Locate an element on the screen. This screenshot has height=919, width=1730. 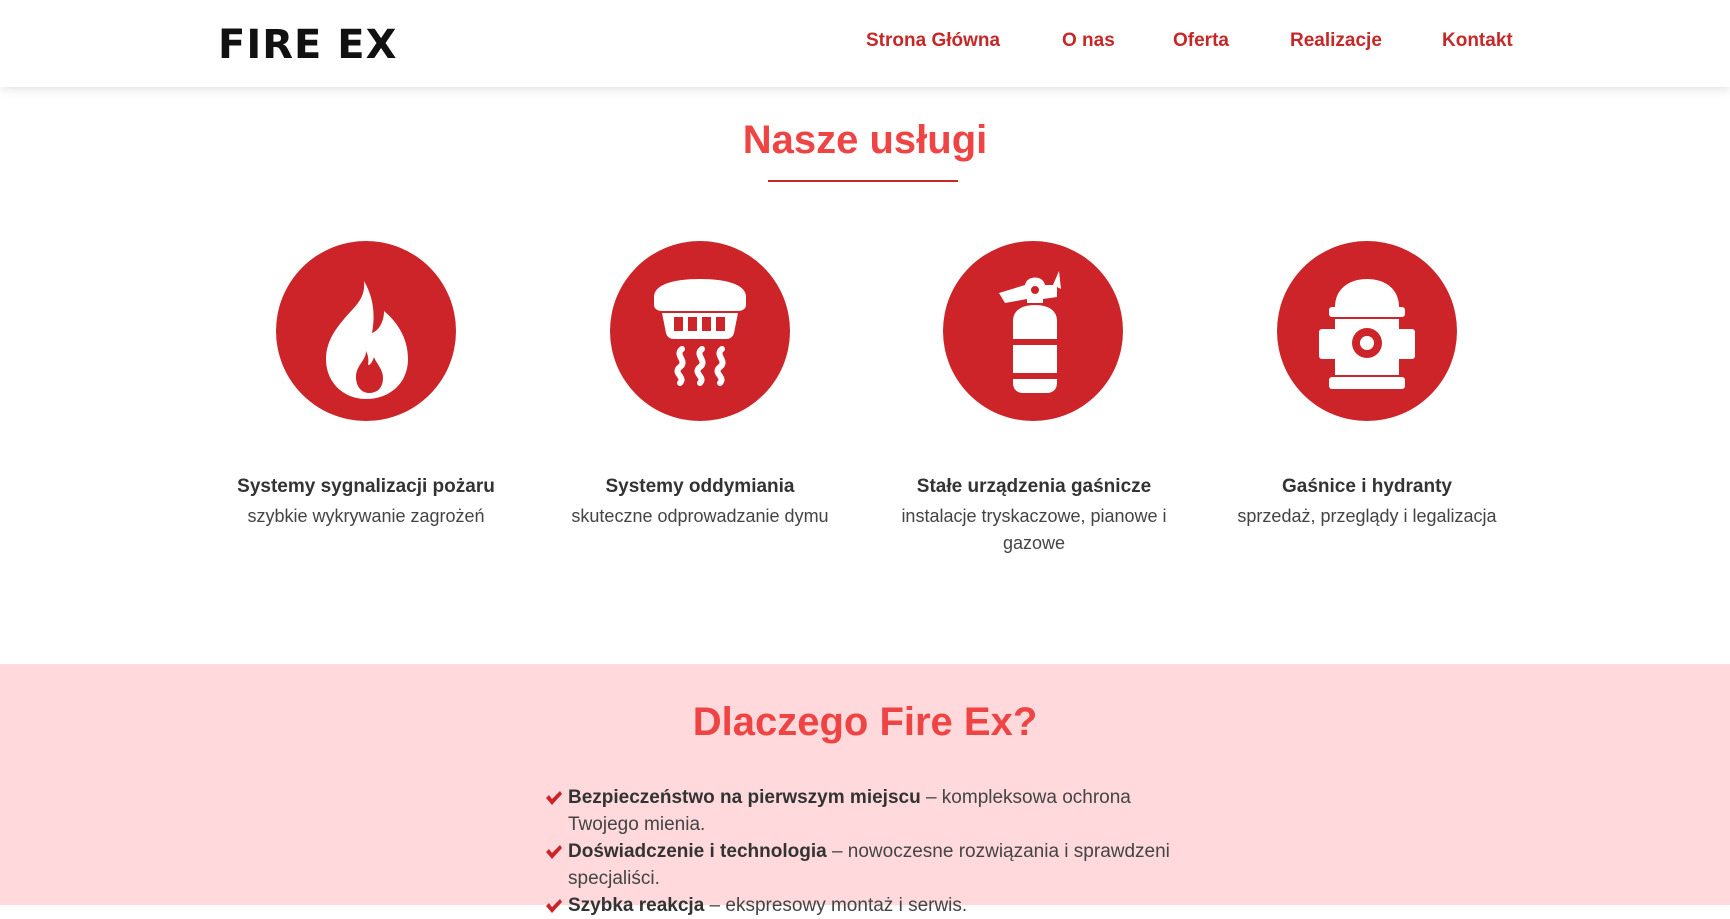
service-title: Systemy sygnalizacji pożaru is located at coordinates (366, 486).